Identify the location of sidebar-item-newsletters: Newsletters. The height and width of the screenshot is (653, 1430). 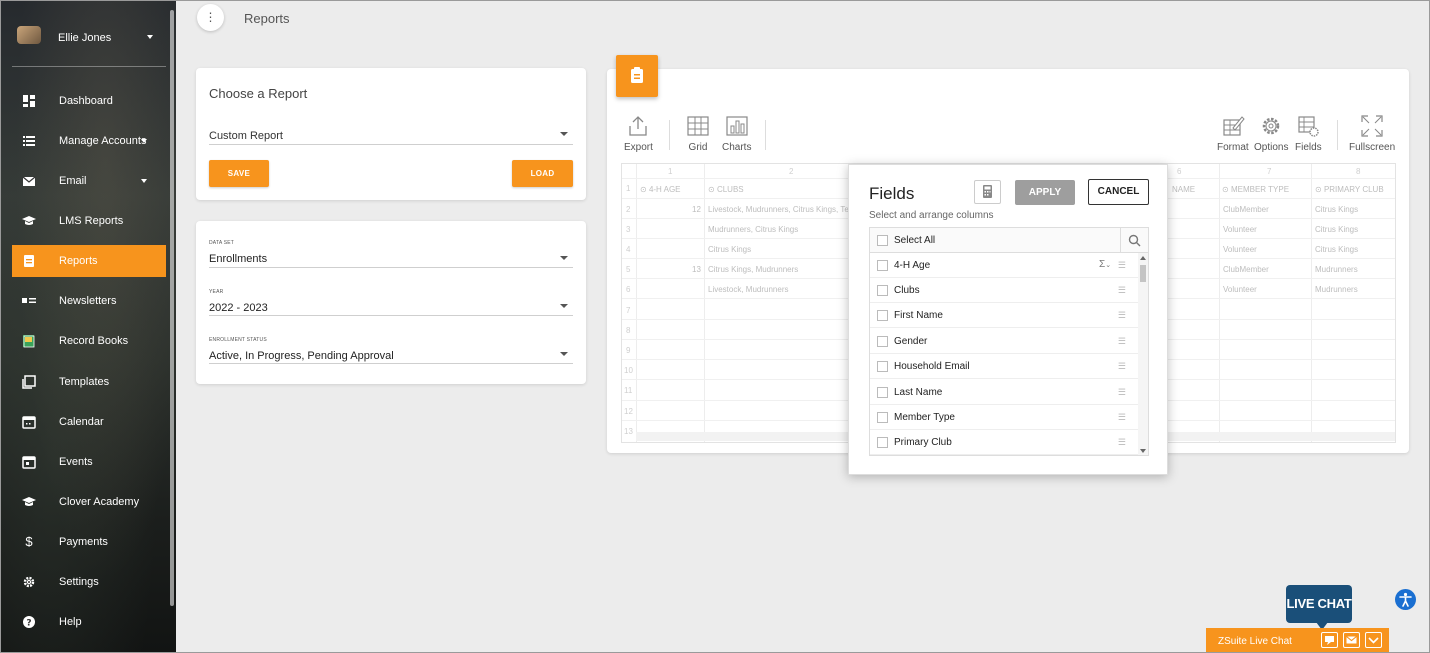
(89, 301).